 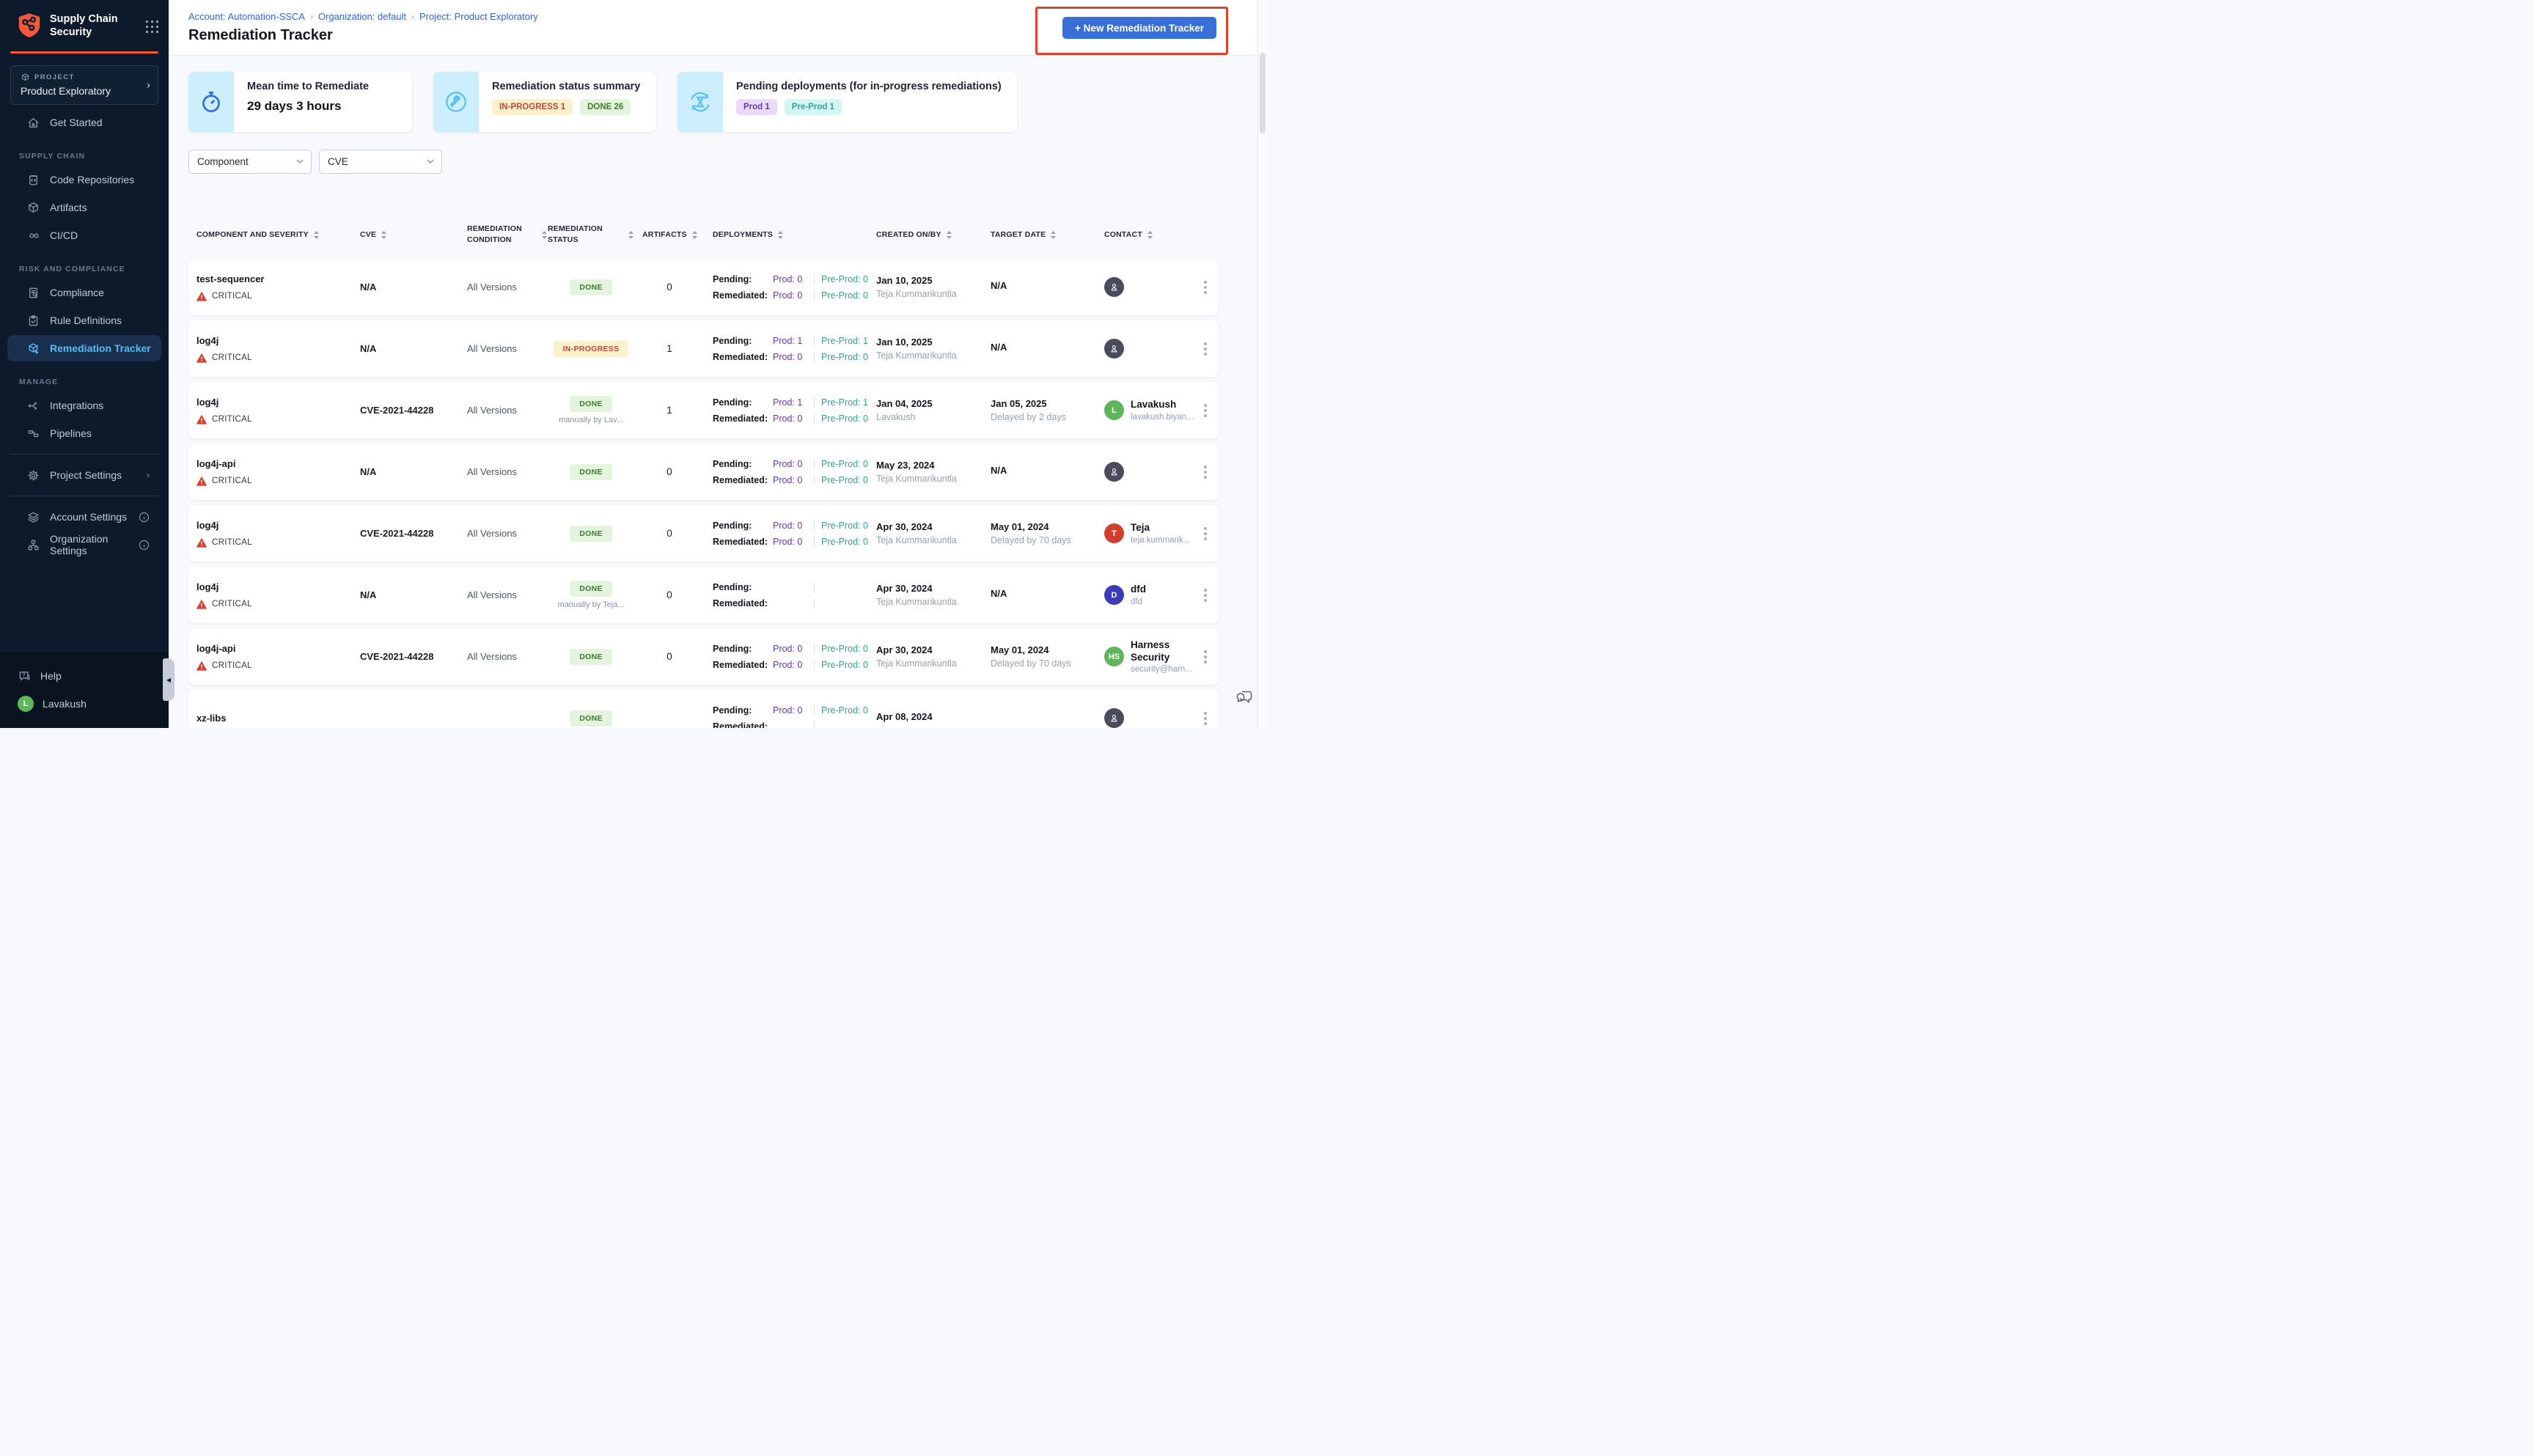 What do you see at coordinates (250, 162) in the screenshot?
I see `component-filter-dropdown: Component` at bounding box center [250, 162].